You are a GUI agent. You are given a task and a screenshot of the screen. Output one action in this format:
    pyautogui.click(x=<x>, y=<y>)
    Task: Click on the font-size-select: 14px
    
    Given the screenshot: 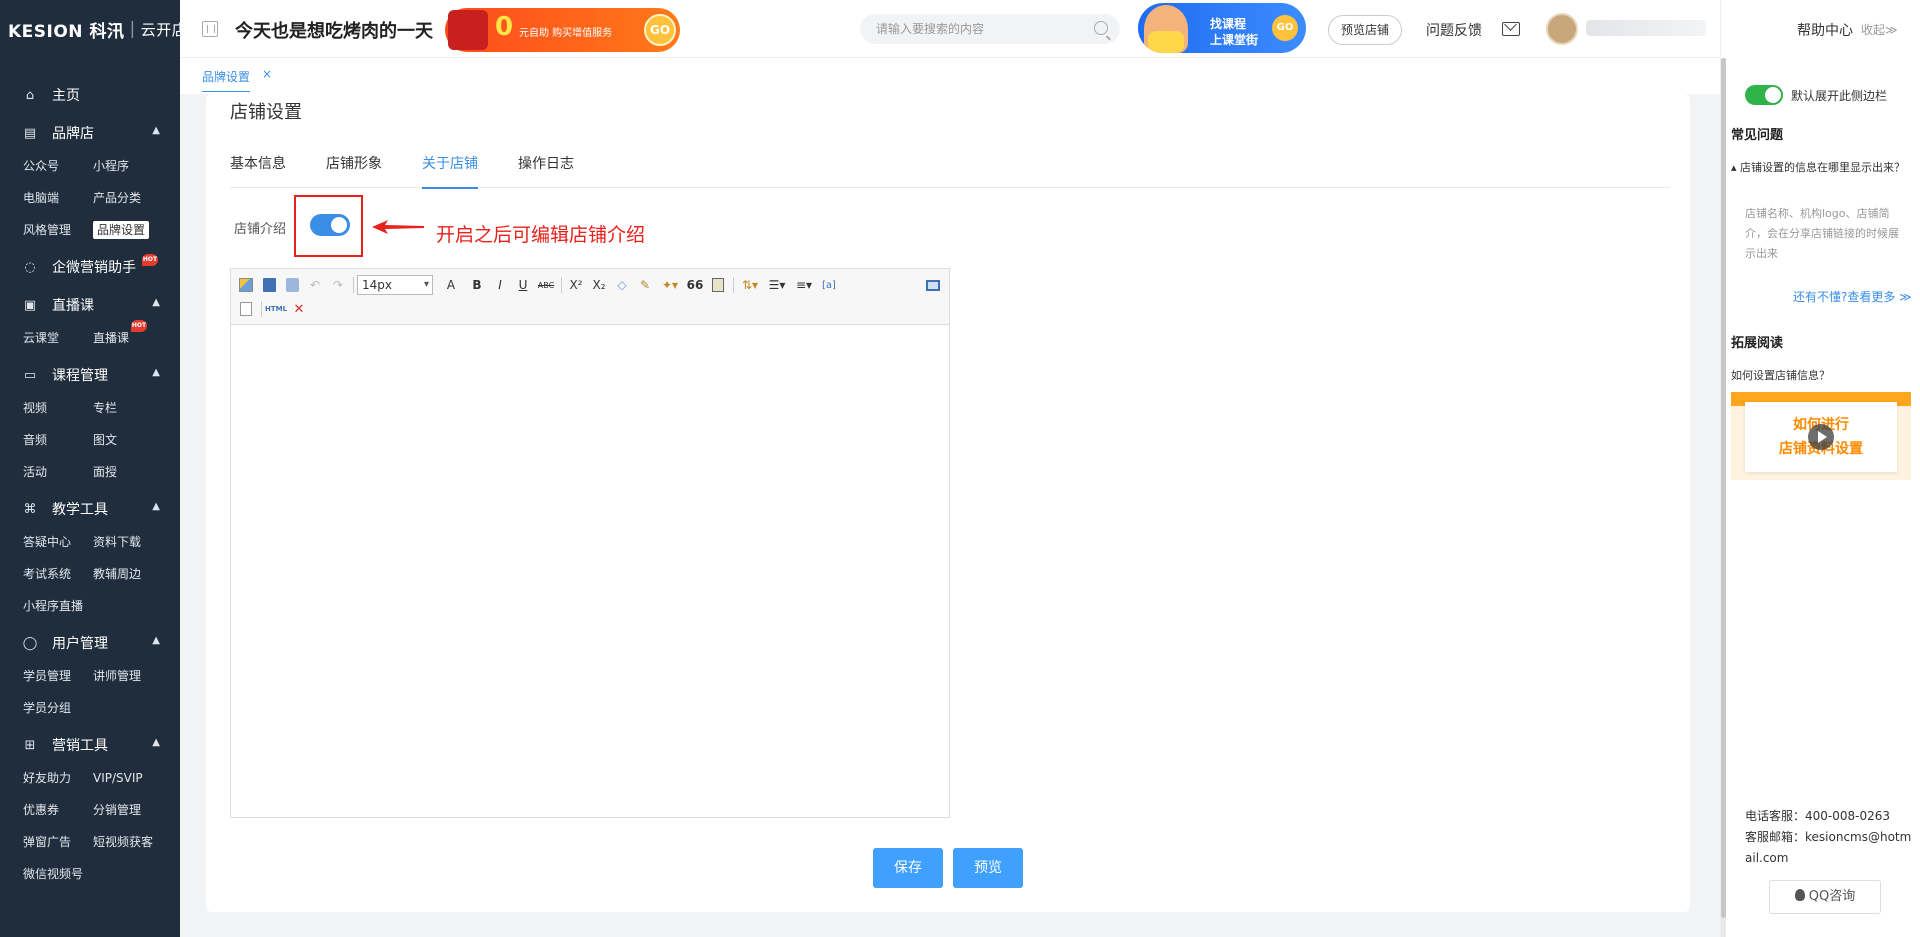 What is the action you would take?
    pyautogui.click(x=395, y=285)
    